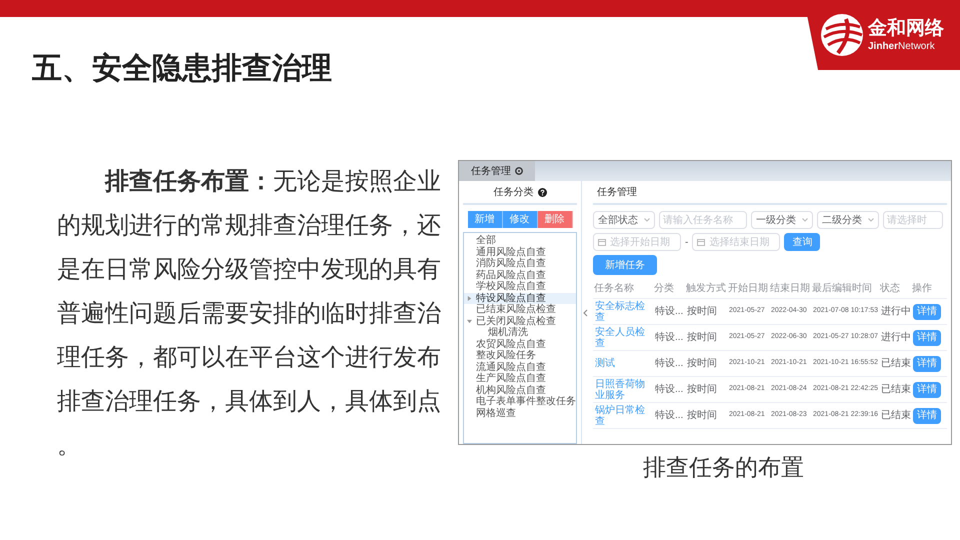  I want to click on tree-item: 烟机清洗, so click(508, 332).